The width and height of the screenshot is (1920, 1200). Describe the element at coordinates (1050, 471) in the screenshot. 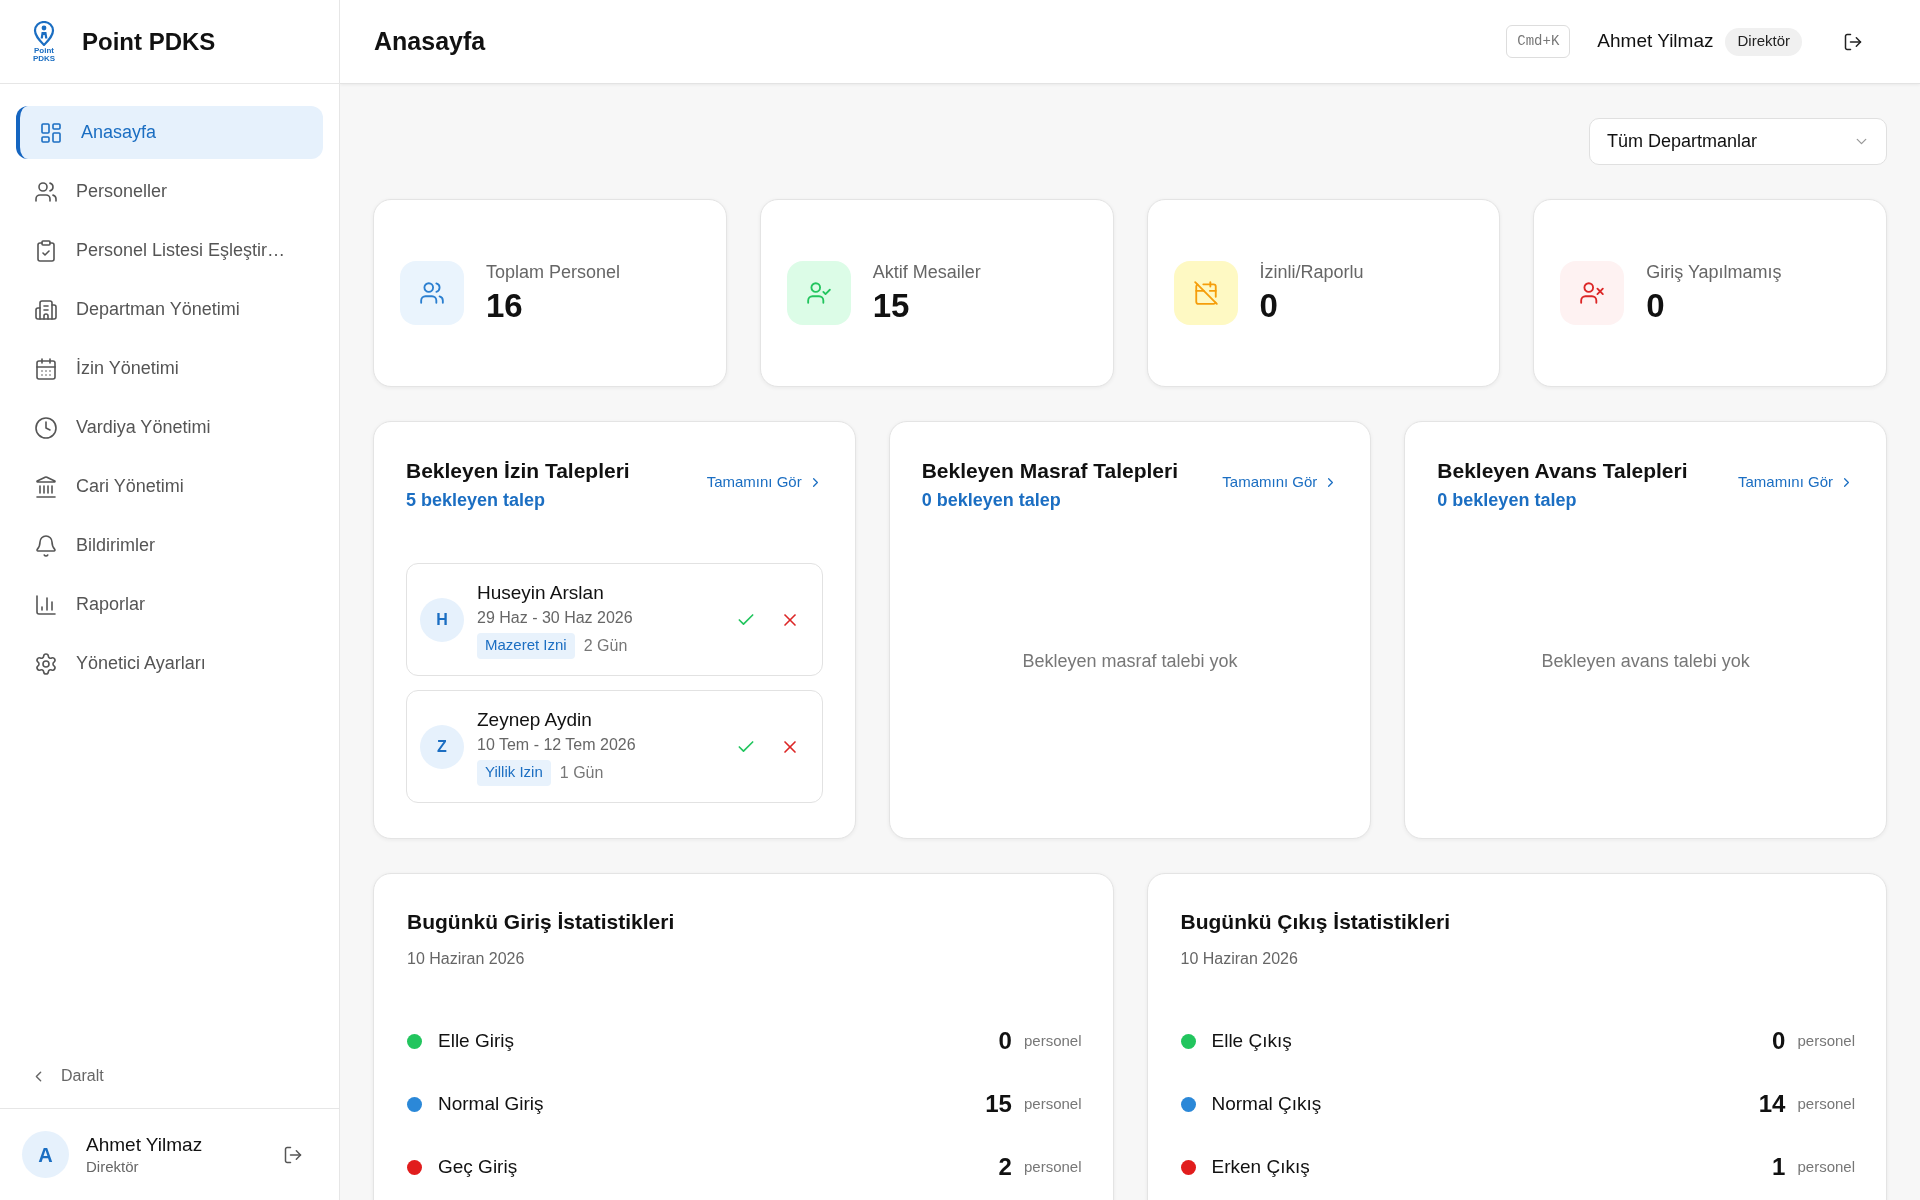

I see `card-title: Bekleyen Masraf Talepleri` at that location.